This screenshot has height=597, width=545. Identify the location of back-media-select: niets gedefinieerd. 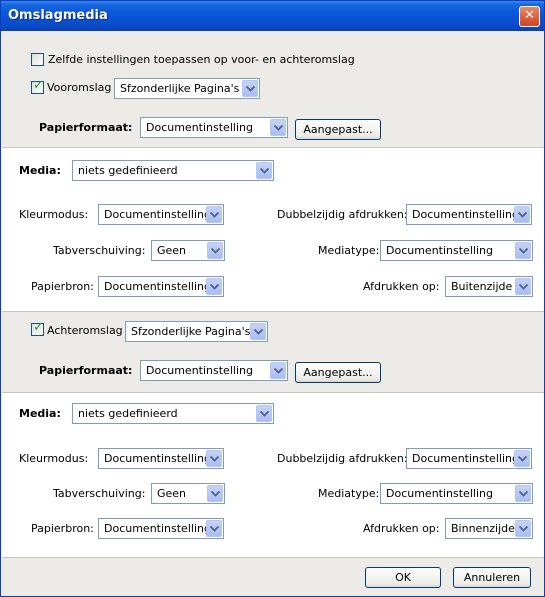
(173, 413).